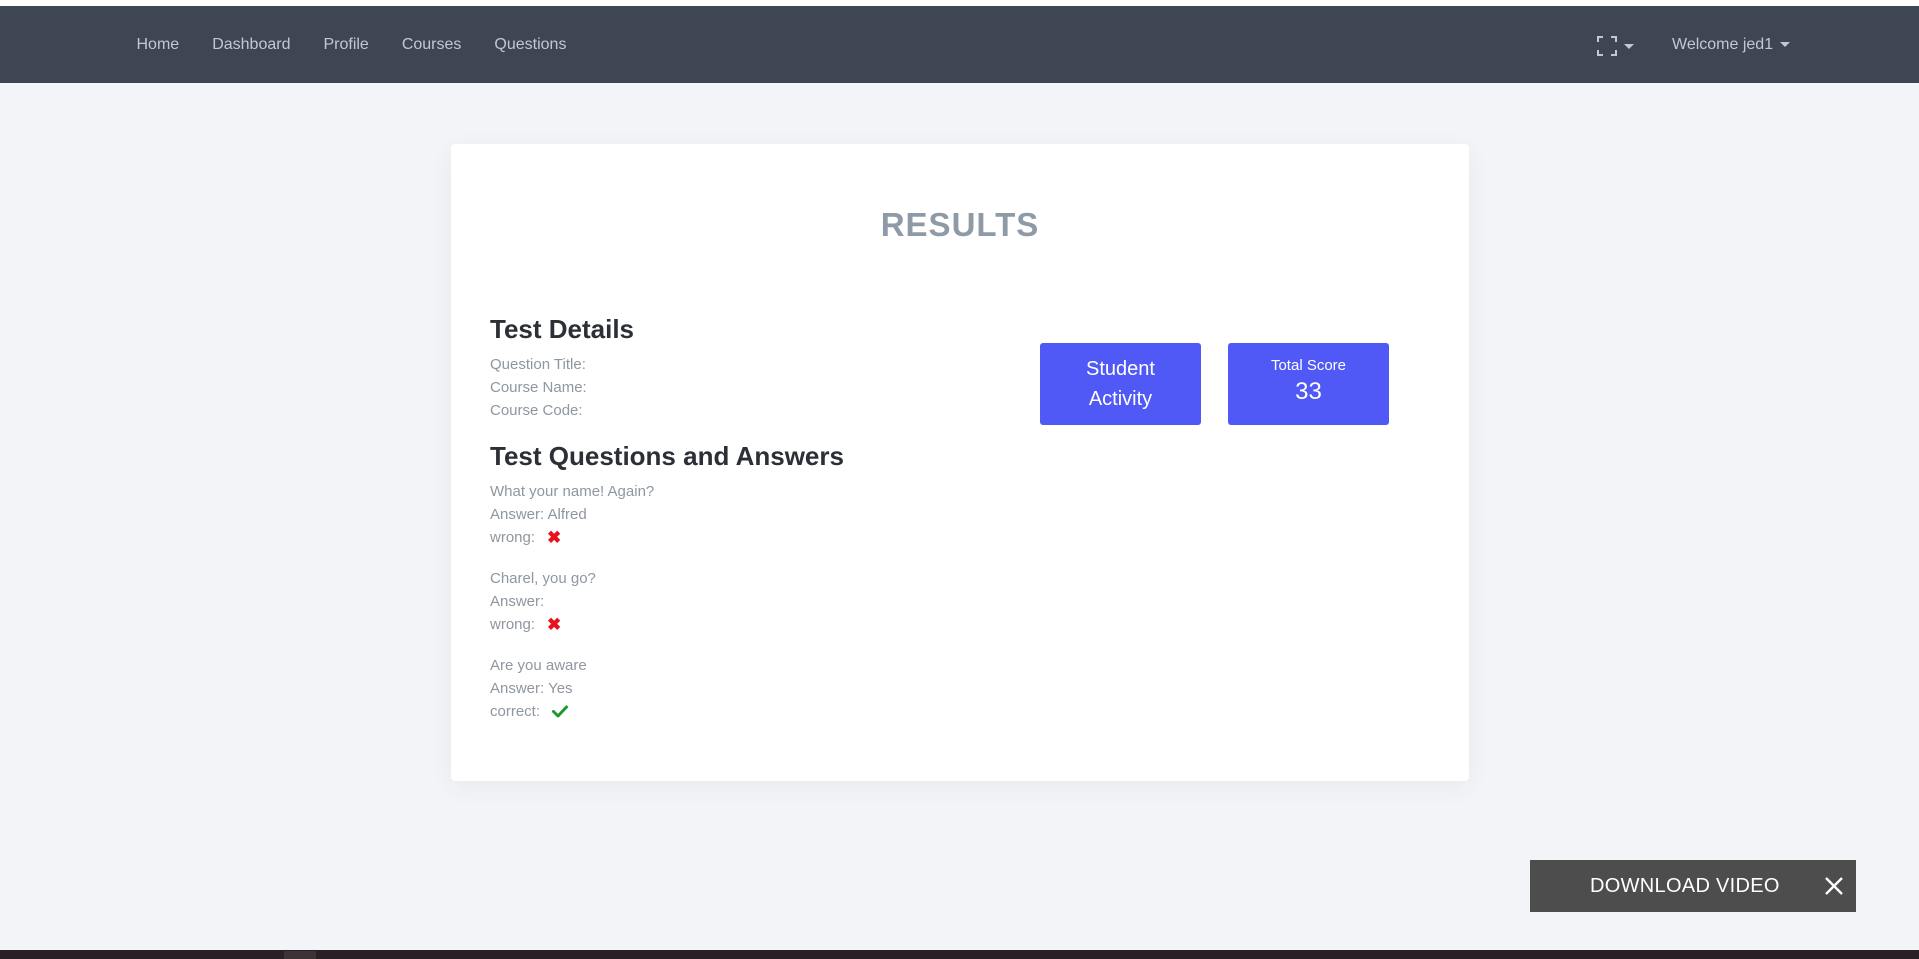  I want to click on course-code-label: Course Code:, so click(536, 410).